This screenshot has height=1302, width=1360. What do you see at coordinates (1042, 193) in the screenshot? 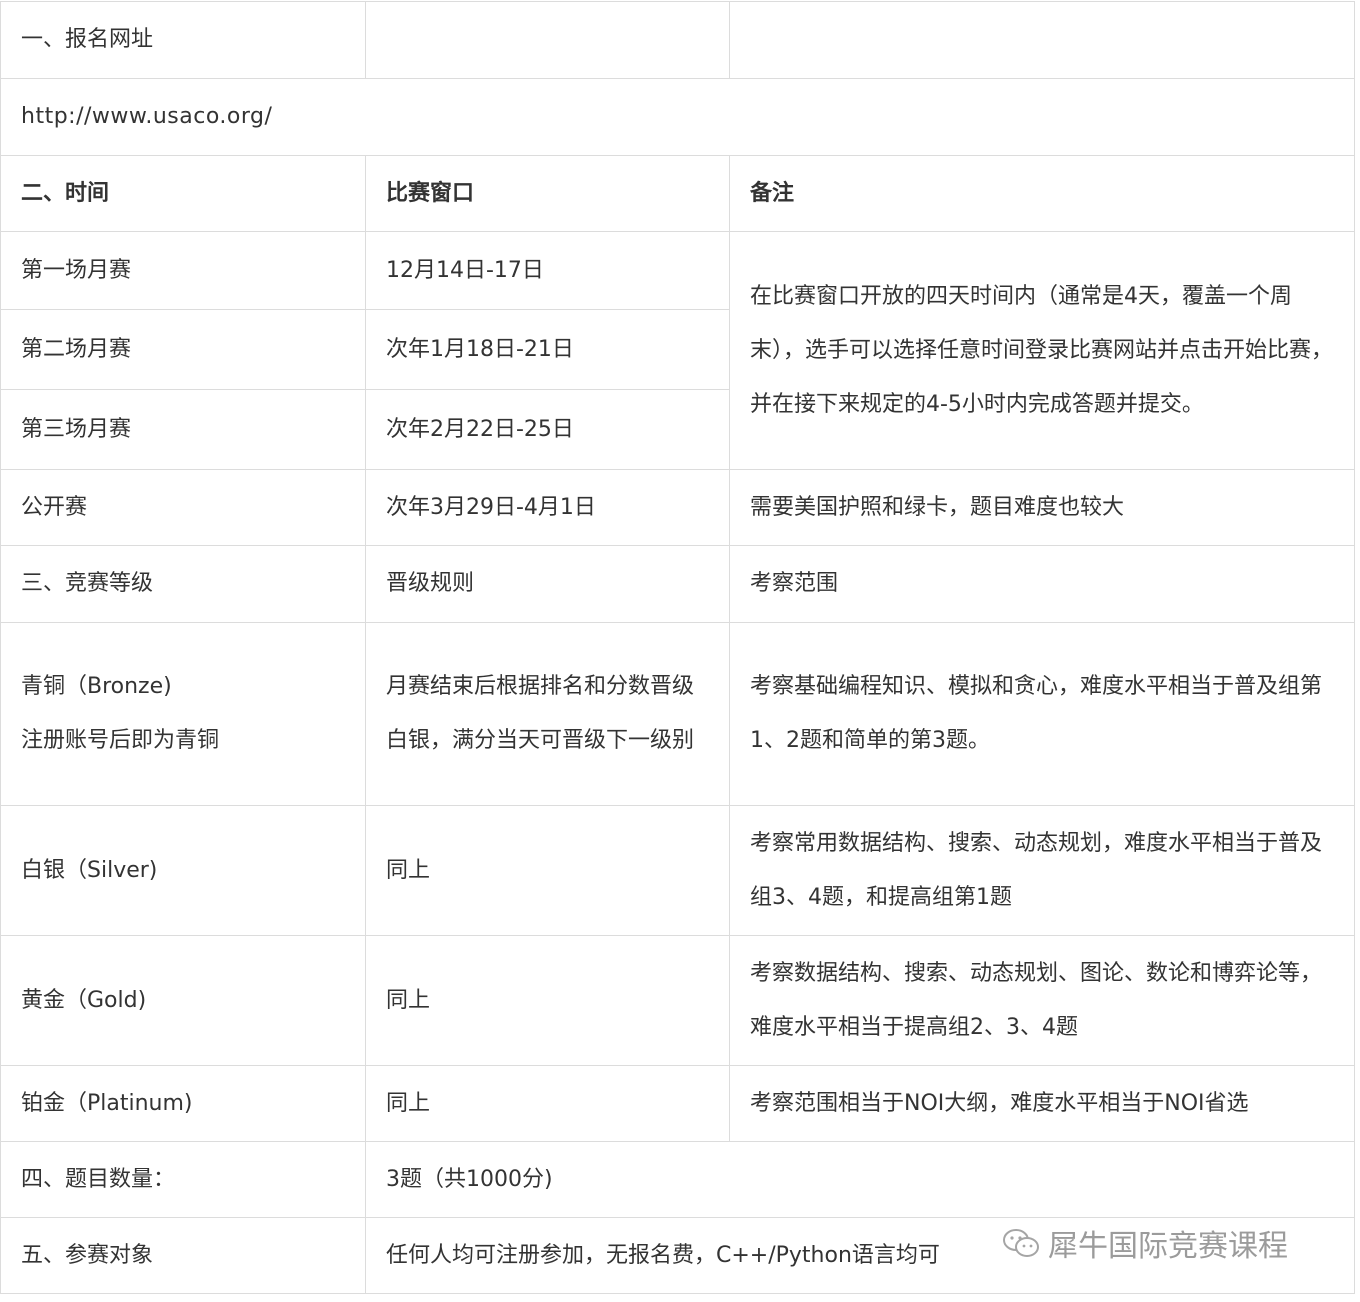
I see `col-header-note: 备注` at bounding box center [1042, 193].